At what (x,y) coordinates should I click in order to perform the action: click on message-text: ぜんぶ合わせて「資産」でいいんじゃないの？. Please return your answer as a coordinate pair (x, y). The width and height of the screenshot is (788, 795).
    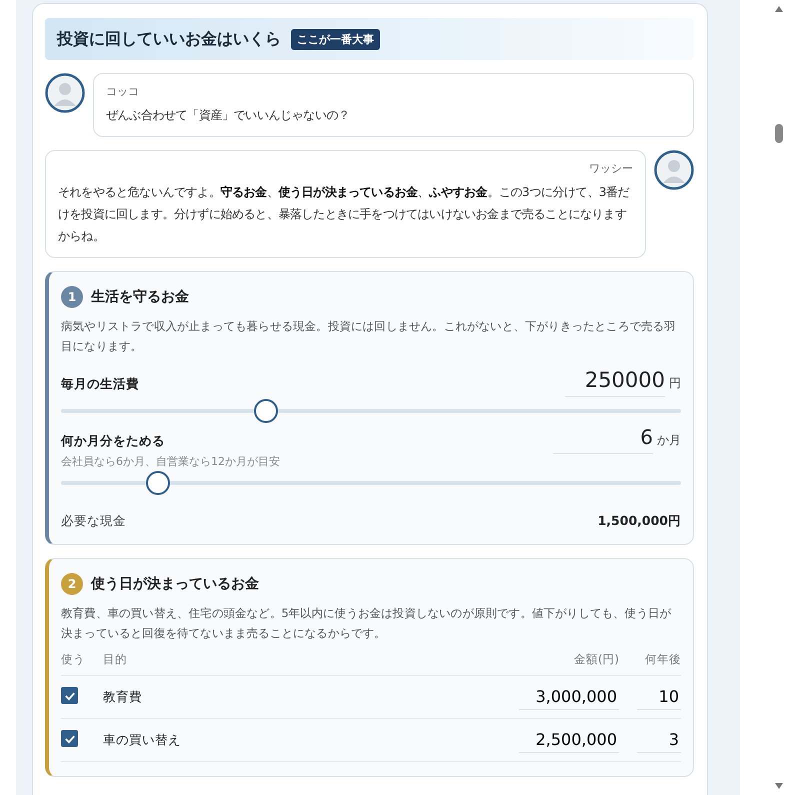
    Looking at the image, I should click on (228, 115).